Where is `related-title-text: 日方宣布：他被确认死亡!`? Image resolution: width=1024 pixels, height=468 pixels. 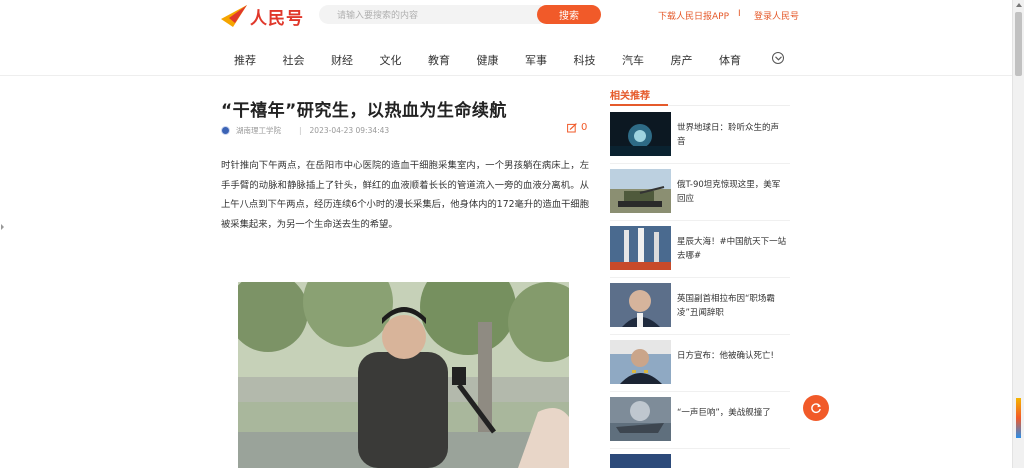
related-title-text: 日方宣布：他被确认死亡! is located at coordinates (725, 356).